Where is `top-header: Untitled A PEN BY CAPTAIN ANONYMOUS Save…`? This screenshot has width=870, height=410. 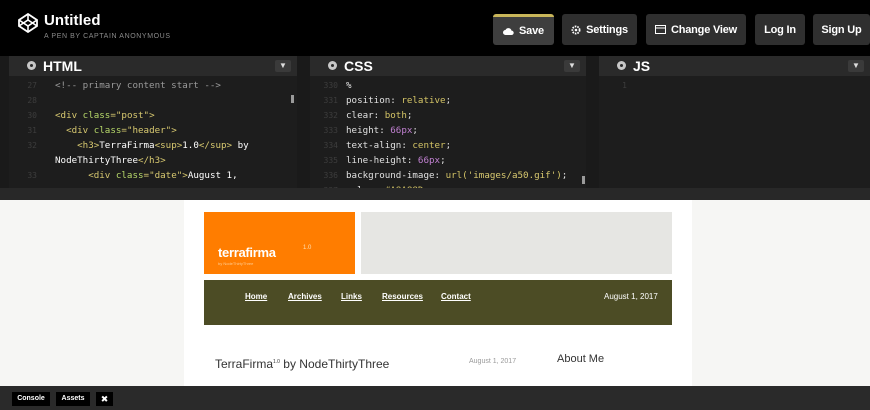
top-header: Untitled A PEN BY CAPTAIN ANONYMOUS Save… is located at coordinates (435, 28).